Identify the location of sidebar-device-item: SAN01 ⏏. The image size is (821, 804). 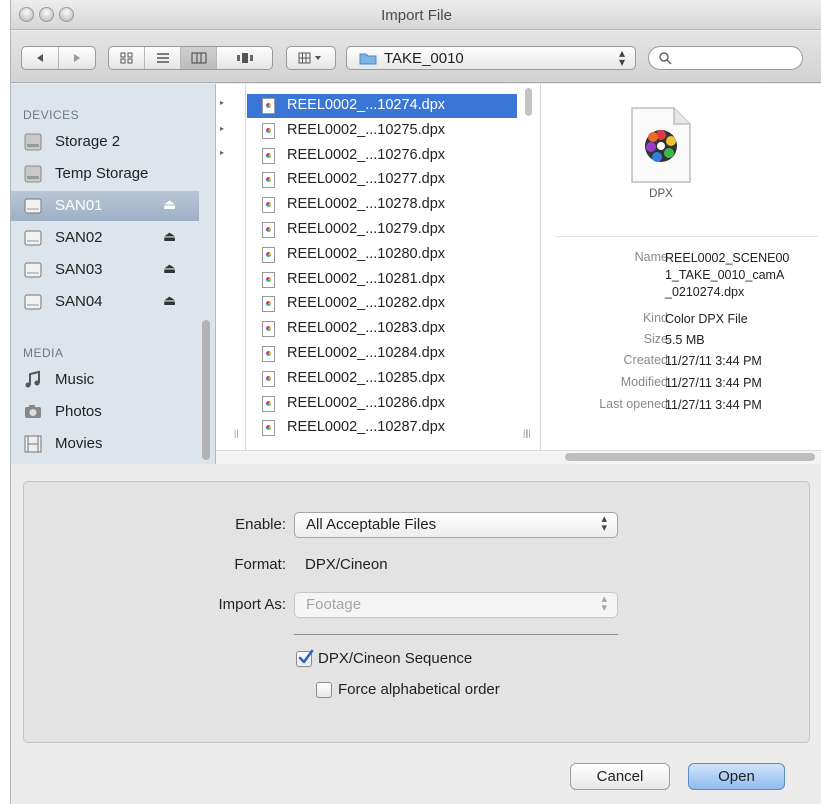
(105, 206).